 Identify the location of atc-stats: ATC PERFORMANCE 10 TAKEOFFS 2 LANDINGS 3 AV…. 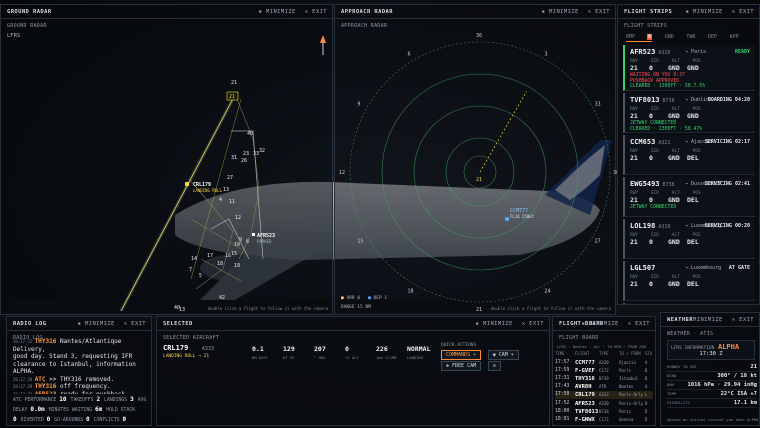
(80, 410).